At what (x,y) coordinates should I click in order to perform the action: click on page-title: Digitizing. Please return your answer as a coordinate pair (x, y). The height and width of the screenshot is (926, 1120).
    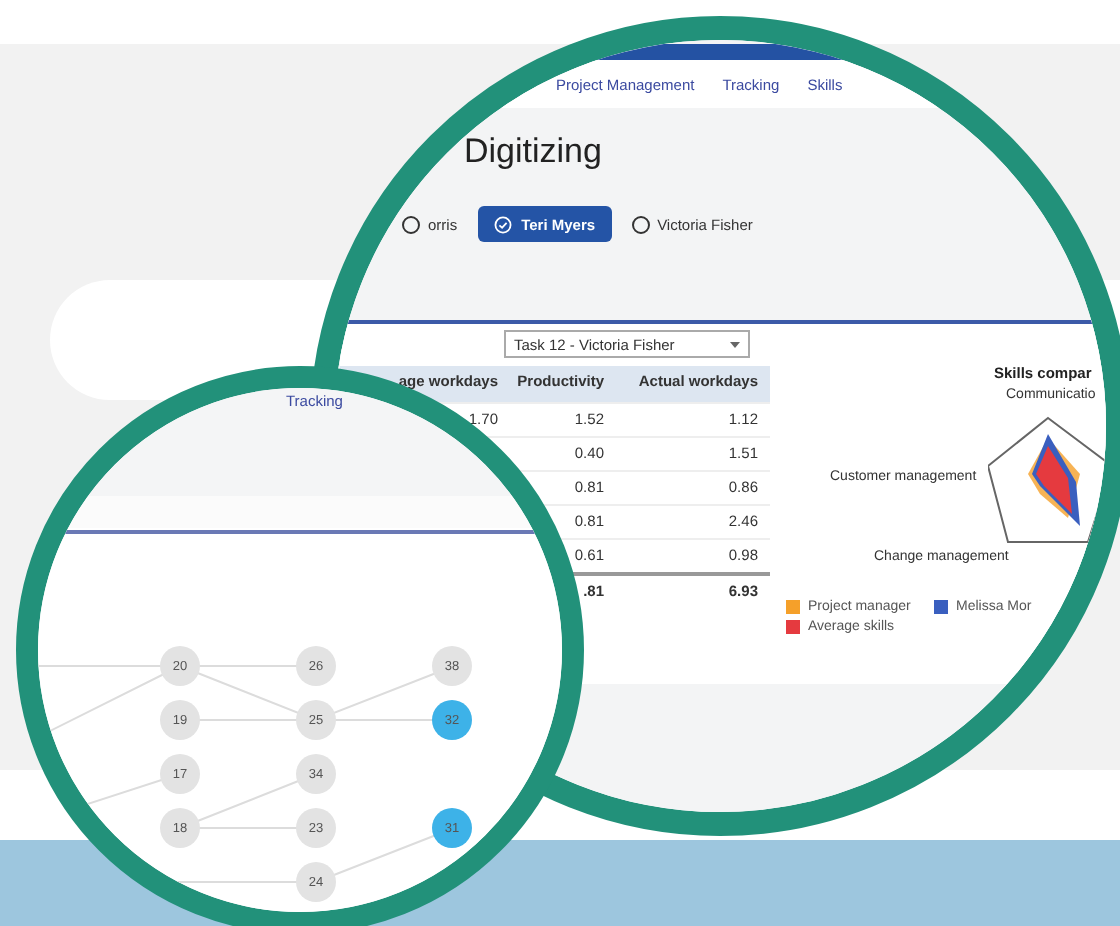
    Looking at the image, I should click on (534, 152).